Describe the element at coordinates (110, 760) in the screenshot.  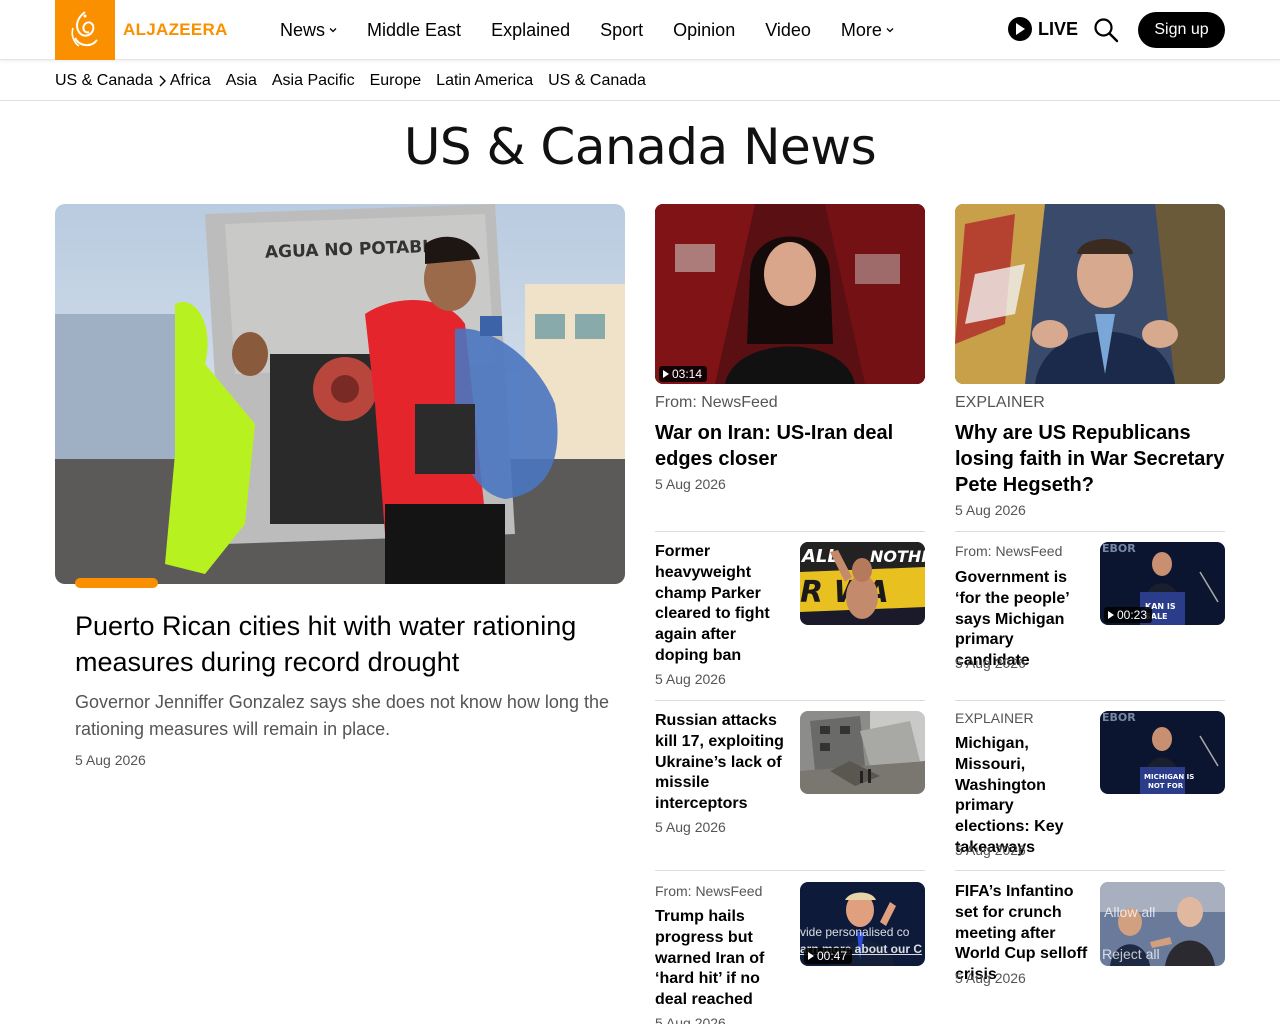
I see `featured-date: 5 Aug 2026` at that location.